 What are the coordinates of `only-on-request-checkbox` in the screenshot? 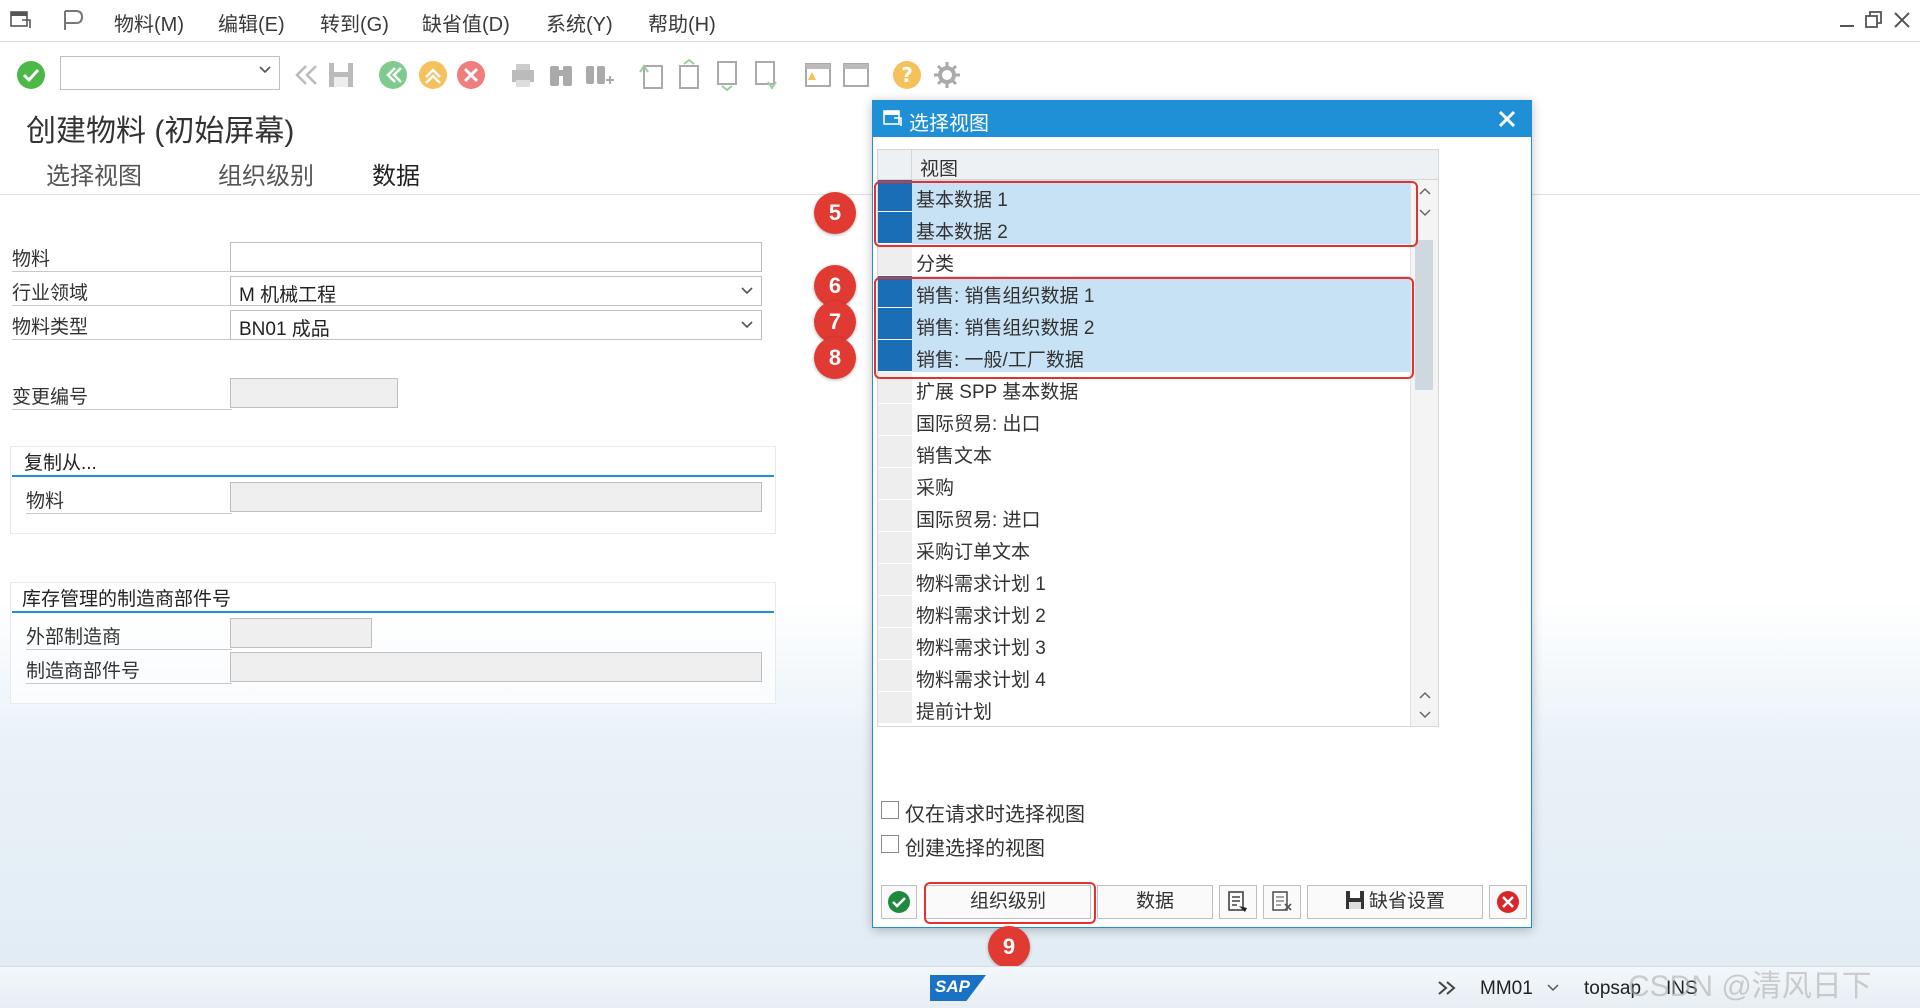 It's located at (890, 810).